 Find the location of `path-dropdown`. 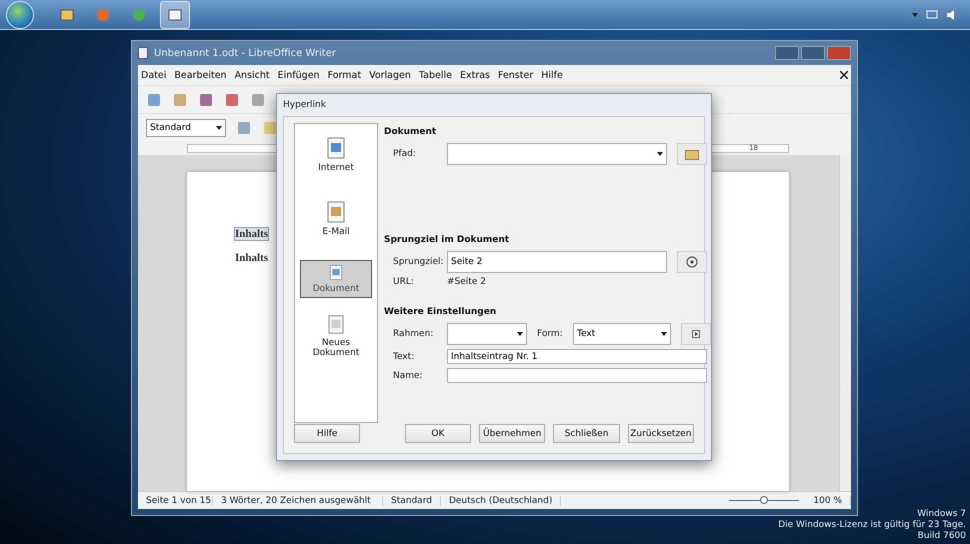

path-dropdown is located at coordinates (557, 154).